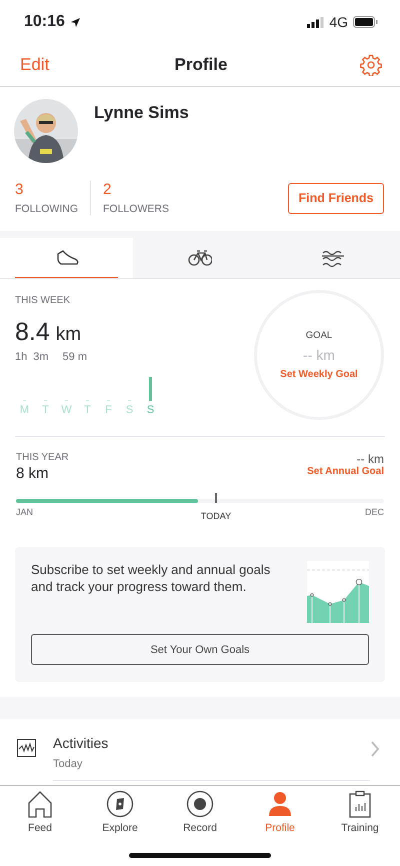 This screenshot has width=400, height=866. I want to click on explore-tab: Explore, so click(120, 812).